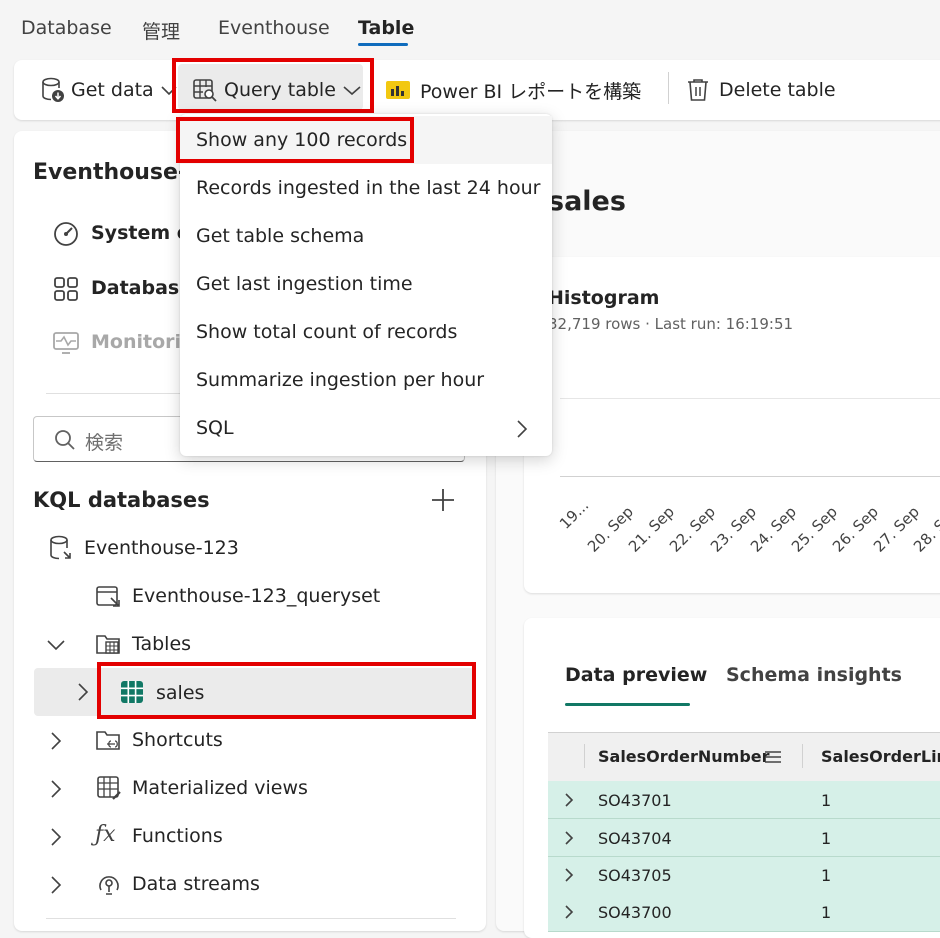  I want to click on data-stream-icon, so click(109, 885).